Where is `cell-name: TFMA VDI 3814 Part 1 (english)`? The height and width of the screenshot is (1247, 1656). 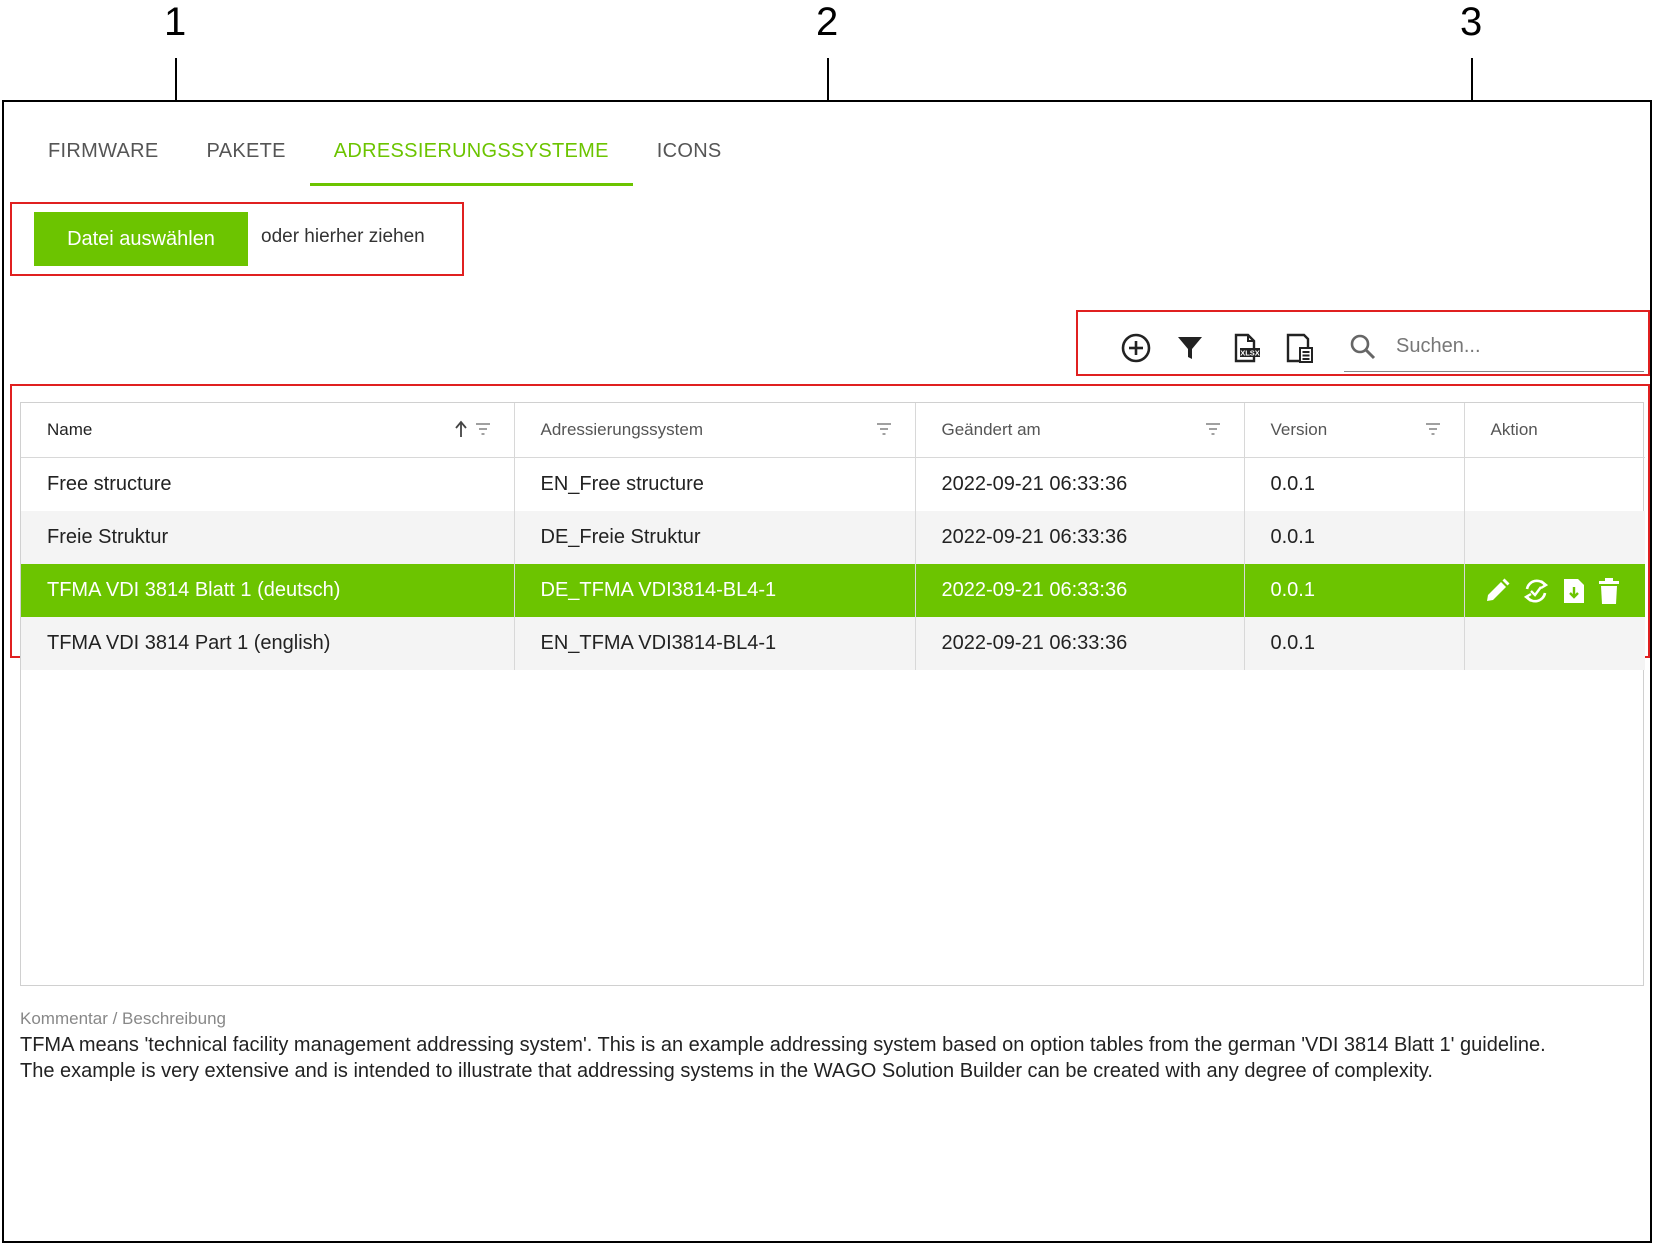
cell-name: TFMA VDI 3814 Part 1 (english) is located at coordinates (268, 643).